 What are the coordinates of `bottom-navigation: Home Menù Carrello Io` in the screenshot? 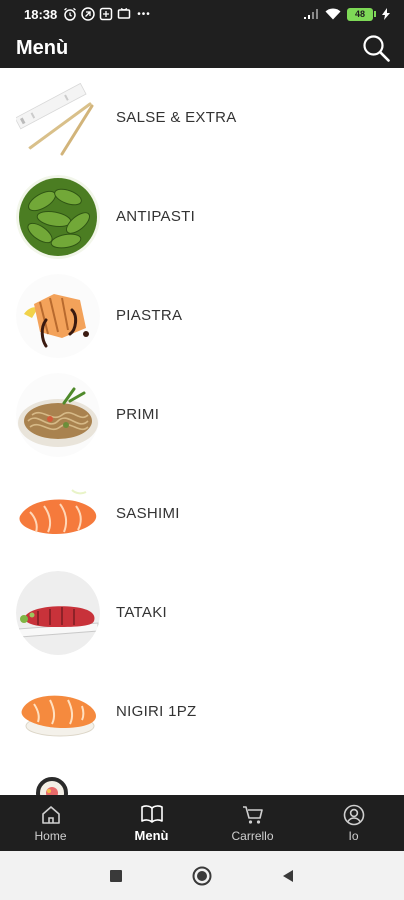 It's located at (202, 823).